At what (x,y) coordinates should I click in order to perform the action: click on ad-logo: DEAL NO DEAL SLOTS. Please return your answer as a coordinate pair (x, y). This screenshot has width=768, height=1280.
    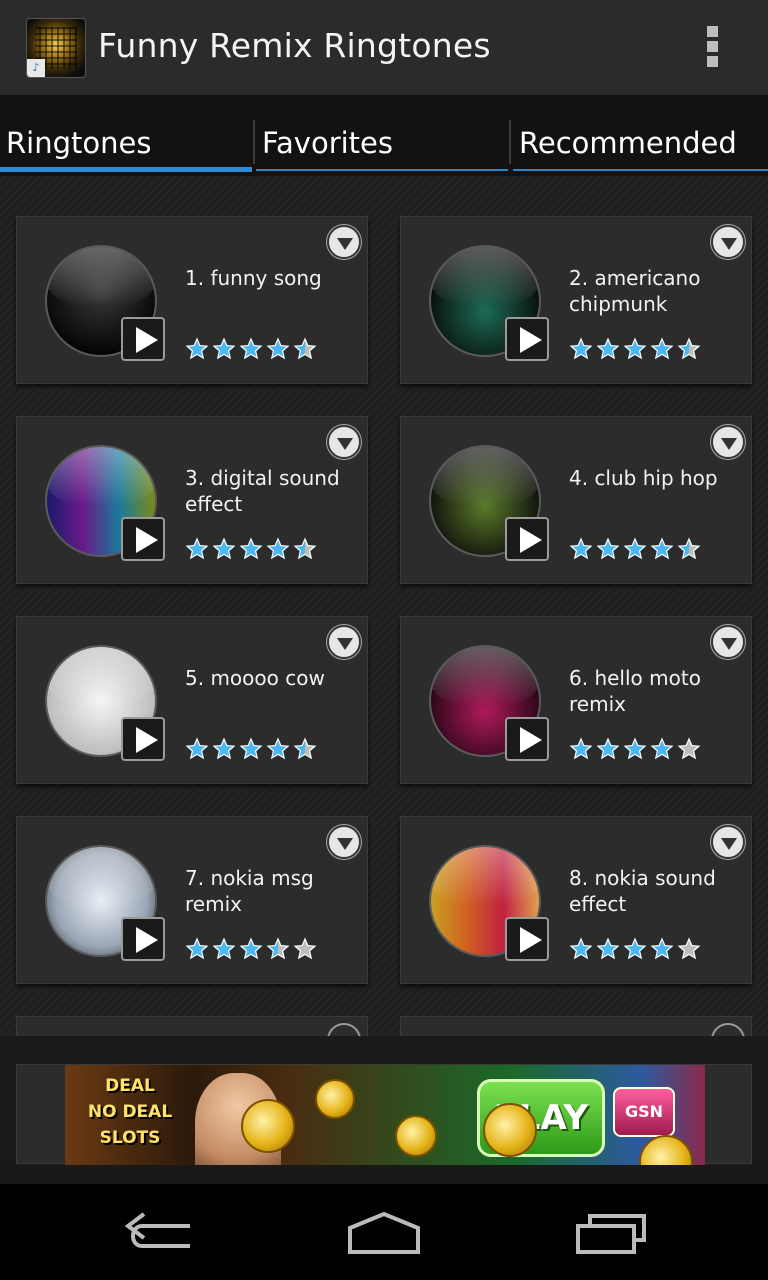
    Looking at the image, I should click on (130, 1112).